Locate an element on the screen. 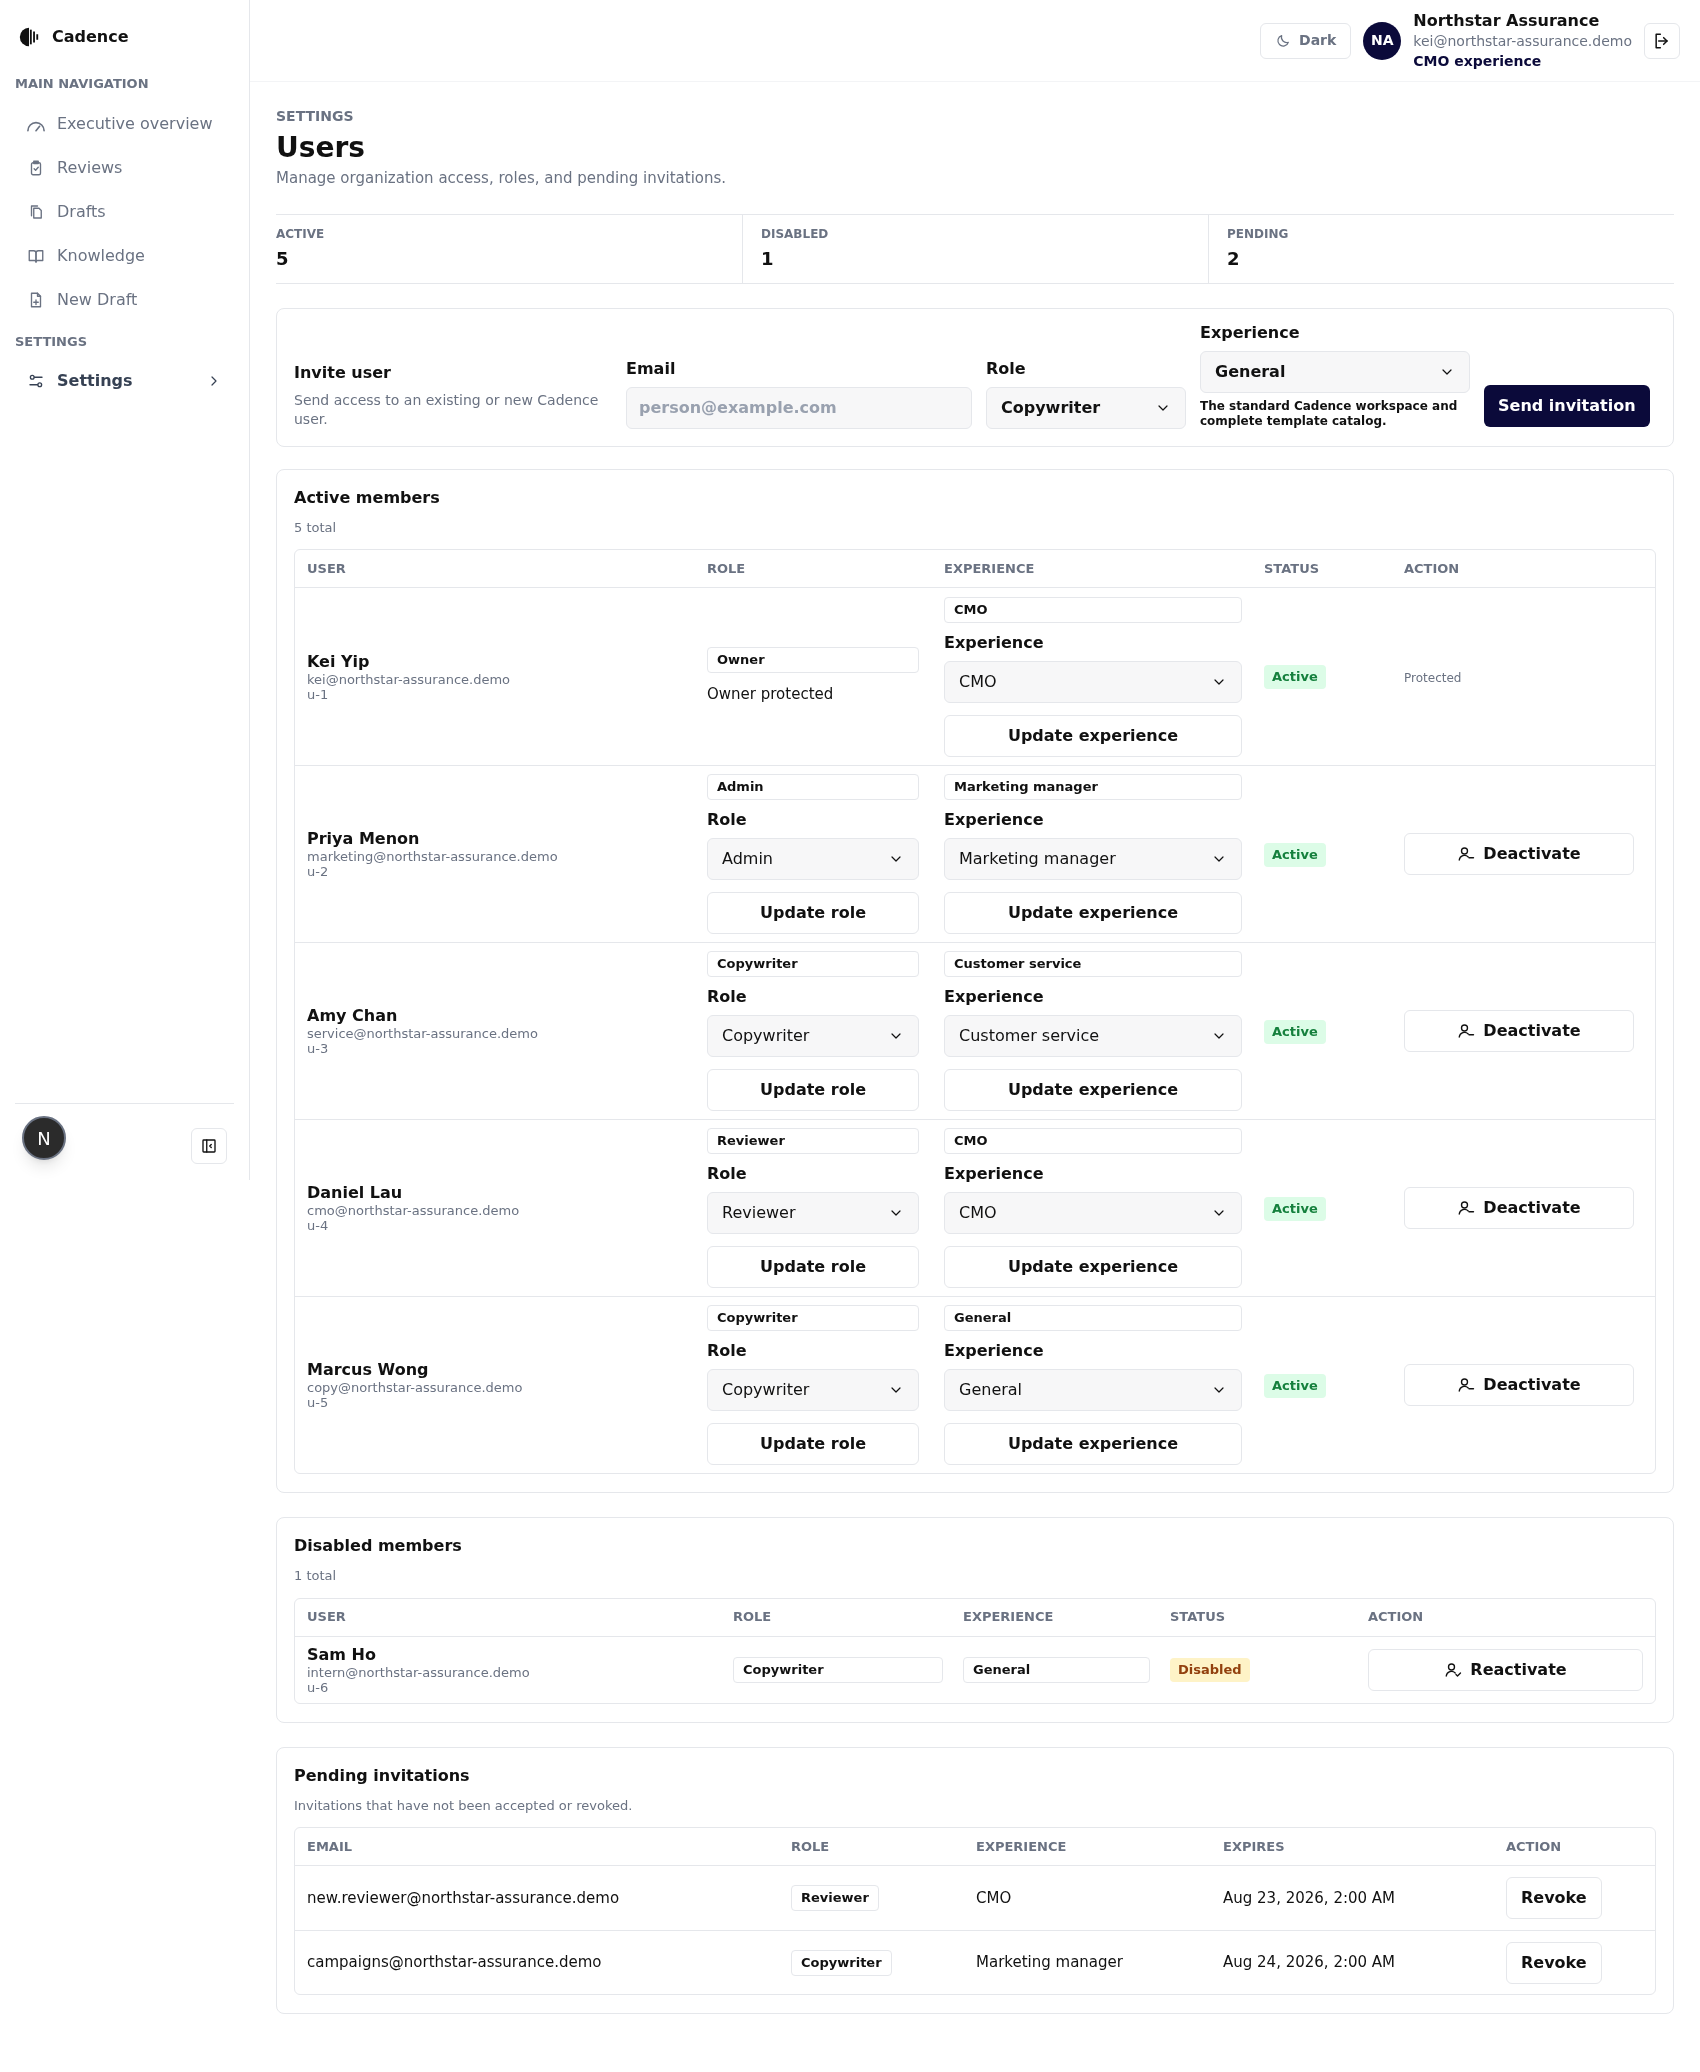 Image resolution: width=1700 pixels, height=2072 pixels. member-count: 1 total is located at coordinates (316, 1576).